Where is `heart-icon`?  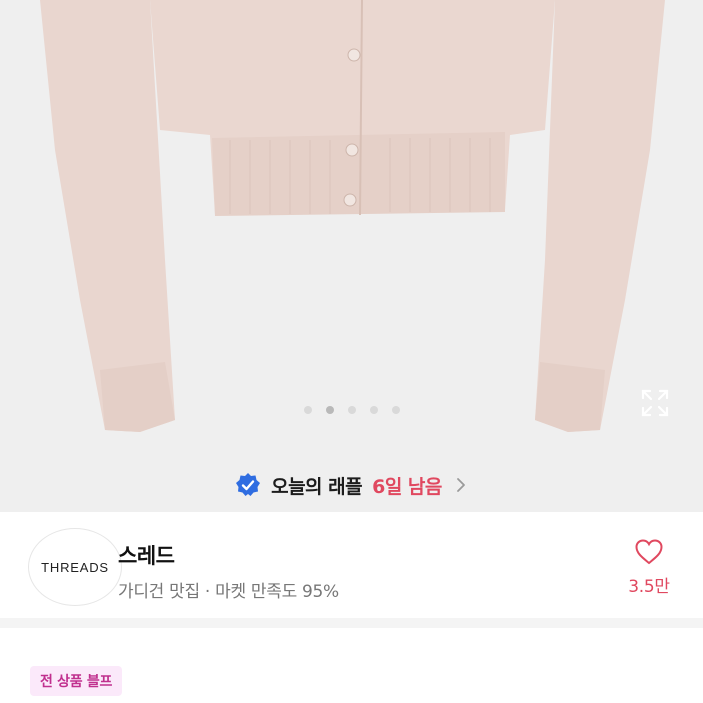
heart-icon is located at coordinates (649, 552).